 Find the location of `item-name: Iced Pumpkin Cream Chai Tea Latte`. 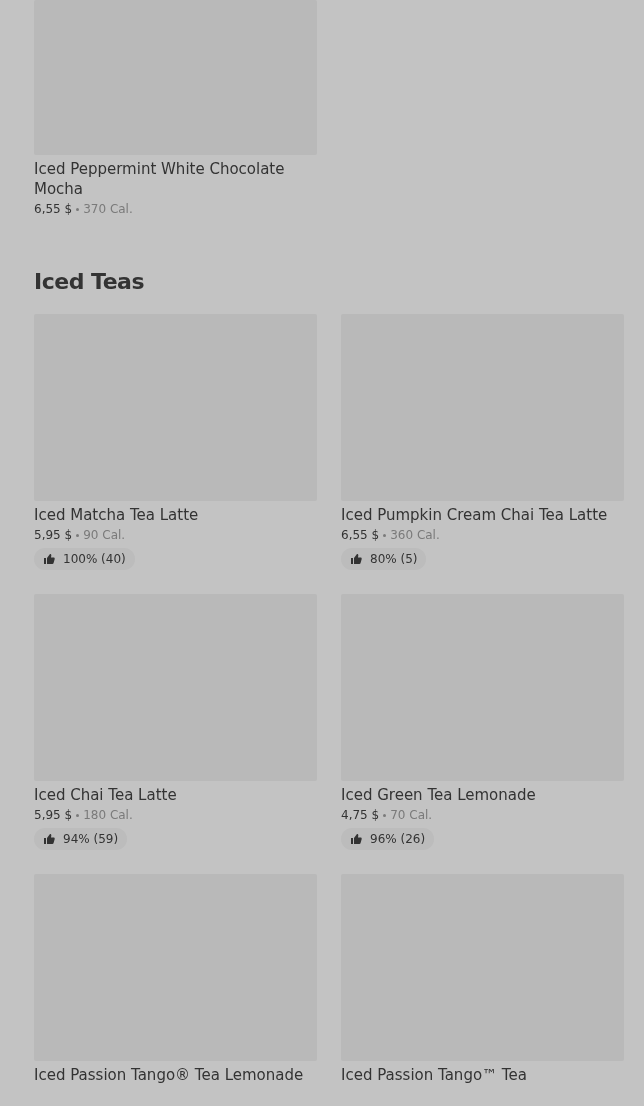

item-name: Iced Pumpkin Cream Chai Tea Latte is located at coordinates (482, 515).